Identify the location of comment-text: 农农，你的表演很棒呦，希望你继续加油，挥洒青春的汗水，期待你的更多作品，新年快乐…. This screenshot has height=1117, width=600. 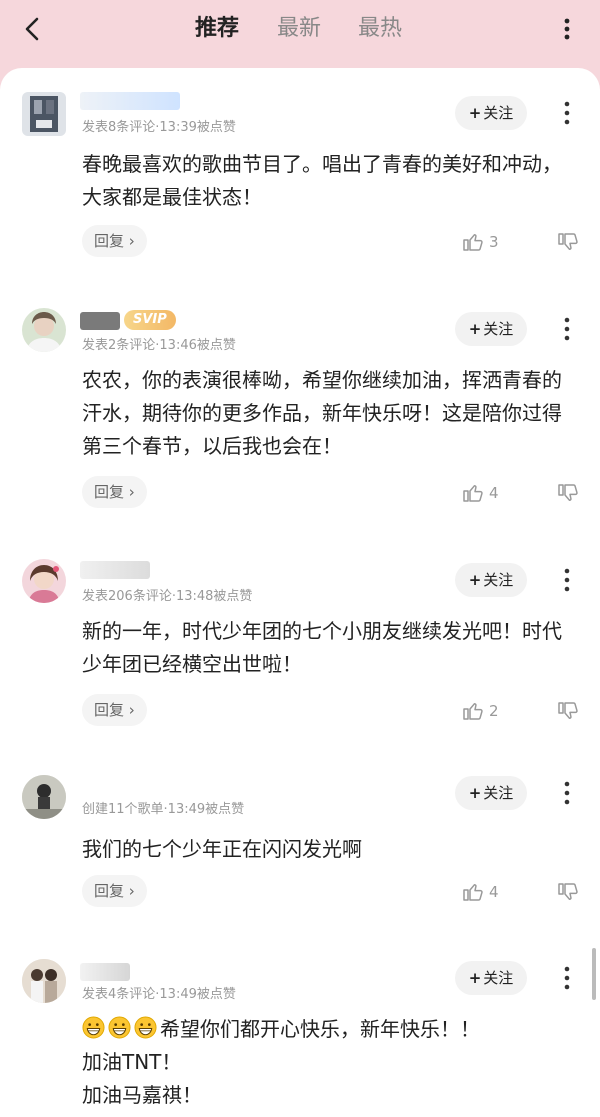
(322, 413).